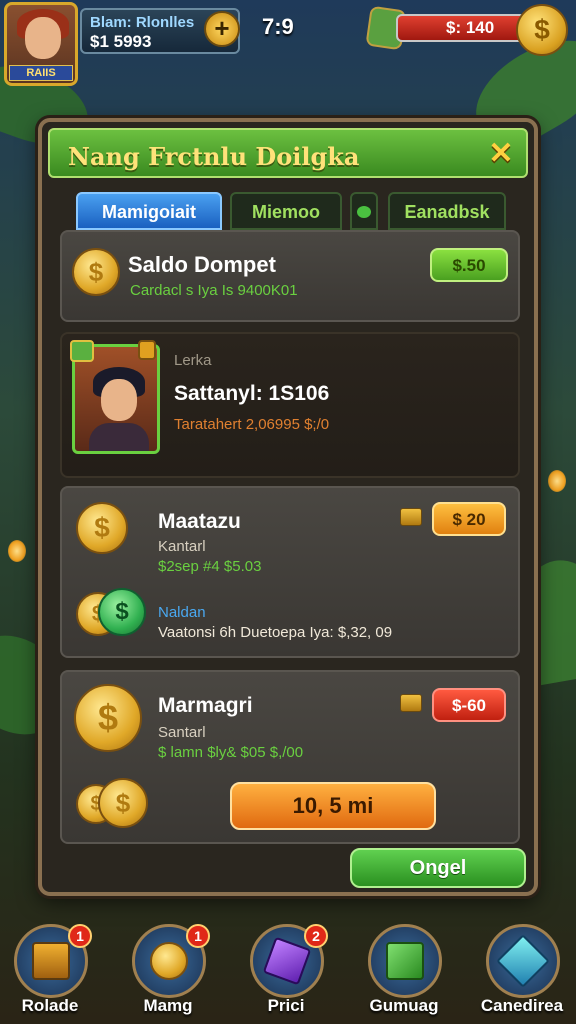 The height and width of the screenshot is (1024, 576). I want to click on character-label: Lerka, so click(193, 360).